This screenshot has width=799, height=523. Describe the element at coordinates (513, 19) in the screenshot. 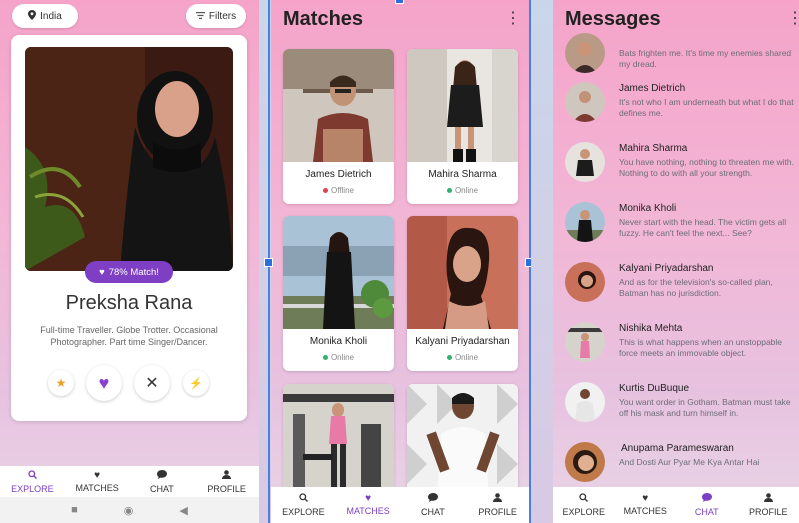

I see `more-options-icon: ⋮` at that location.